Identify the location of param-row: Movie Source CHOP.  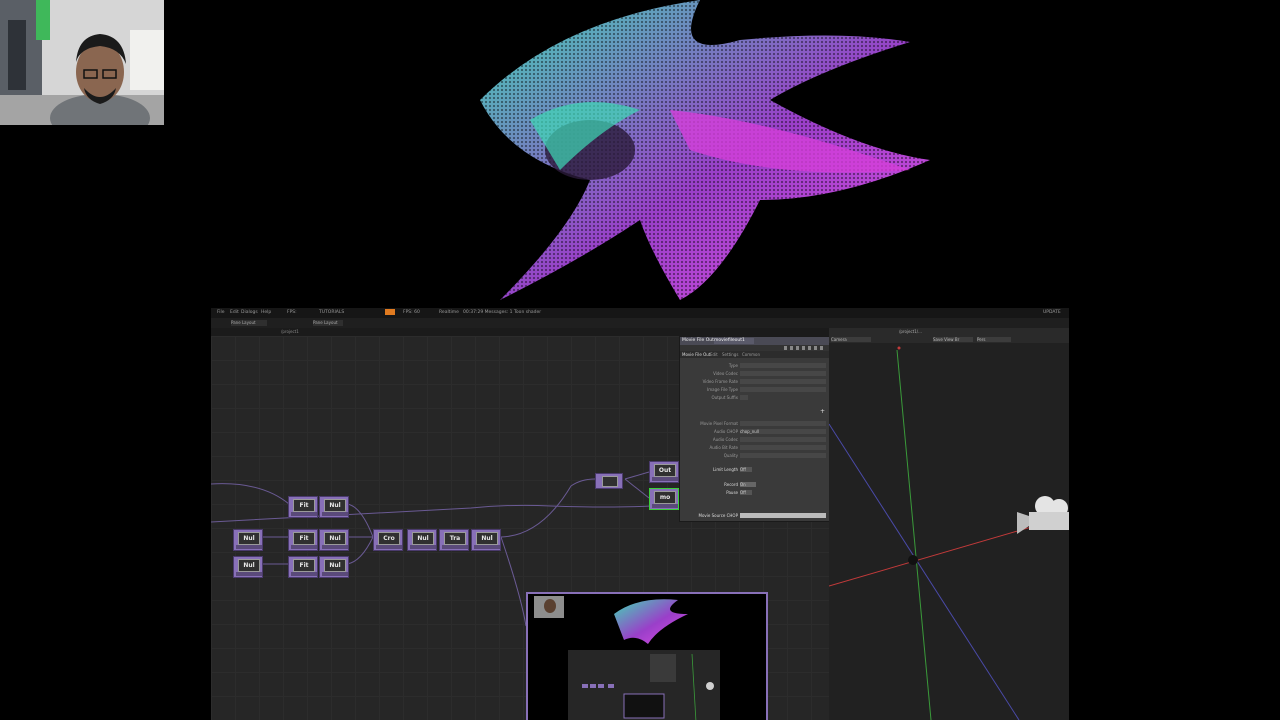
(755, 516).